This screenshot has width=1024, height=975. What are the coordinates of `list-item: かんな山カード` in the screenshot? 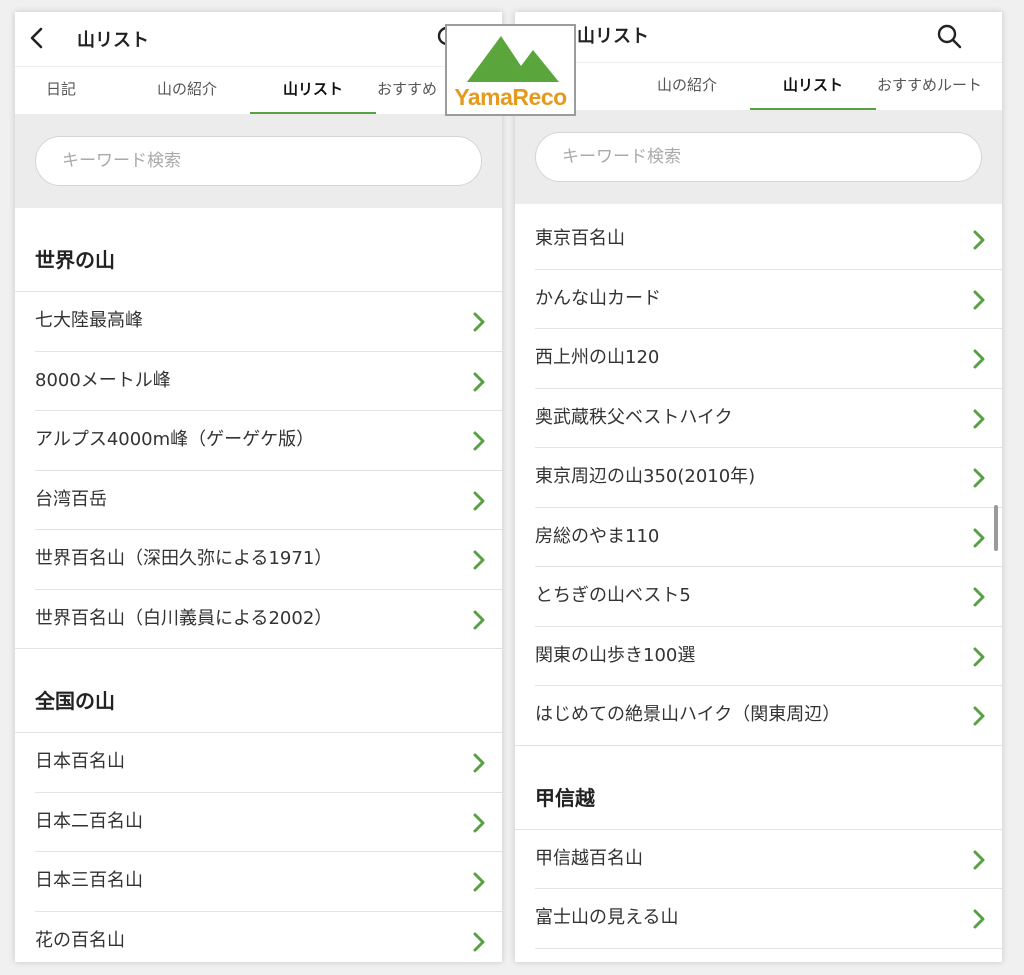 It's located at (768, 299).